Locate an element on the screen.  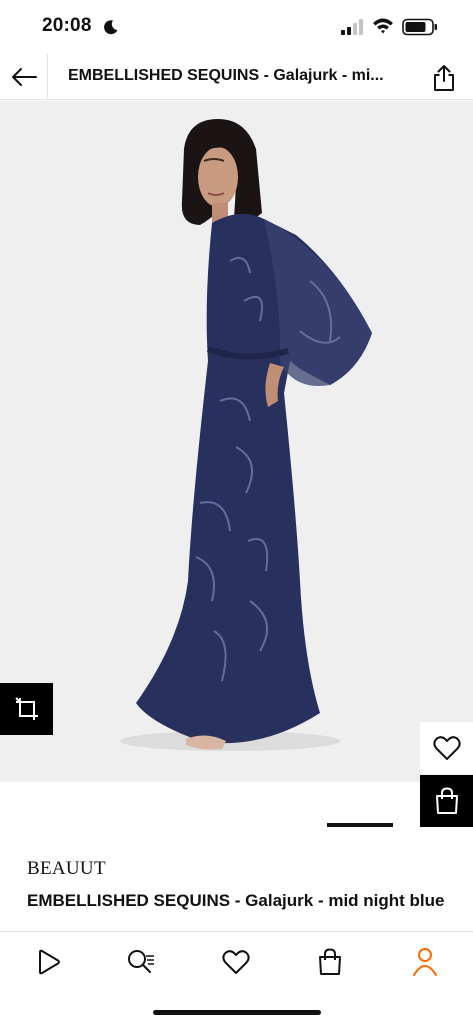
nav-item-inspiration is located at coordinates (48, 962).